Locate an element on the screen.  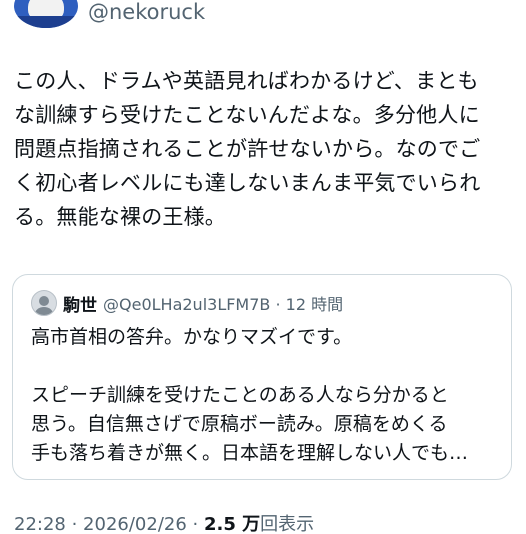
tweet-meta: 22:28 · 2026/02/26 · 2.5 万回表示 is located at coordinates (164, 523).